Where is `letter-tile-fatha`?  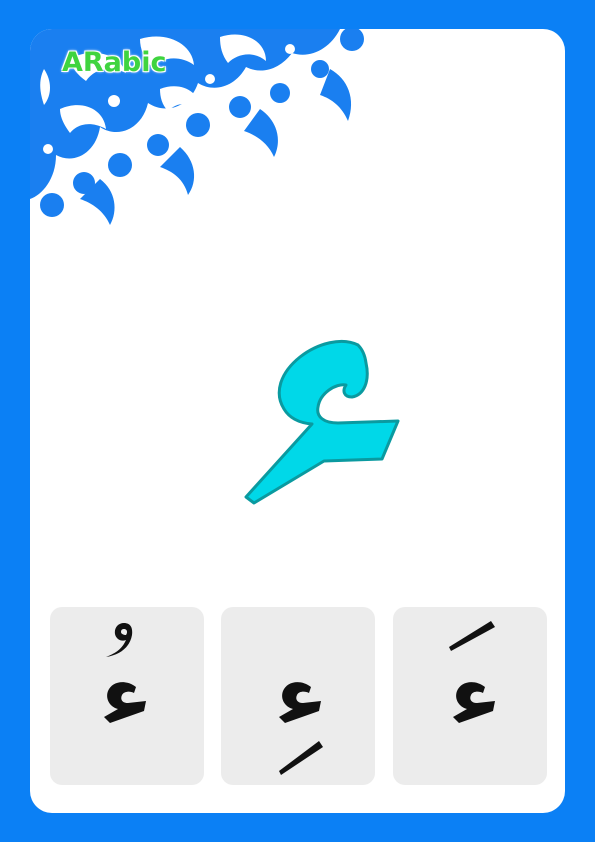 letter-tile-fatha is located at coordinates (470, 696).